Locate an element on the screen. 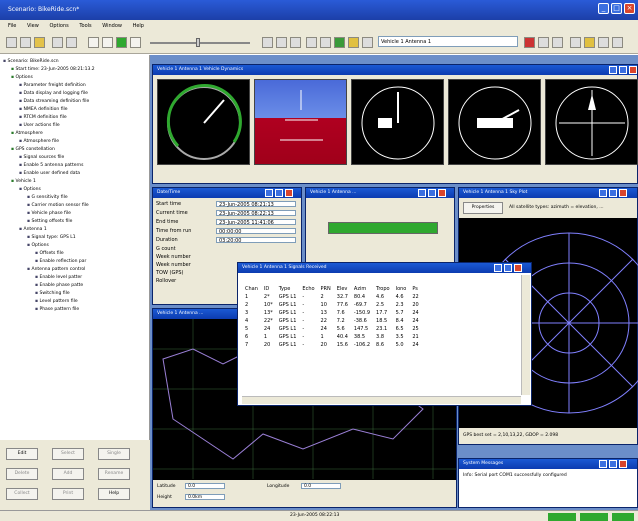  close-button: × is located at coordinates (629, 8).